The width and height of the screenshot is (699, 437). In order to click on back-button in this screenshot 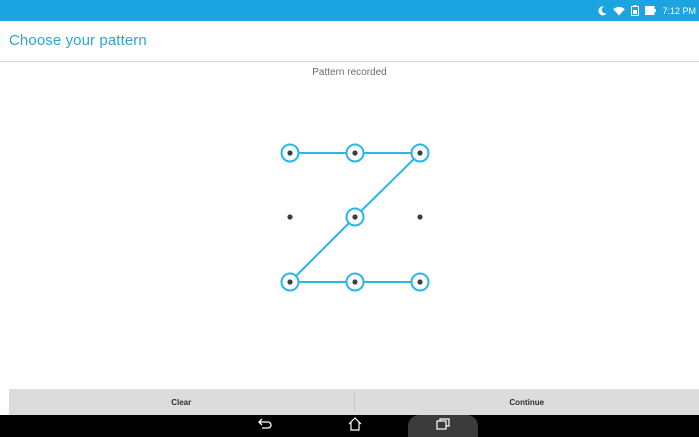, I will do `click(265, 426)`.